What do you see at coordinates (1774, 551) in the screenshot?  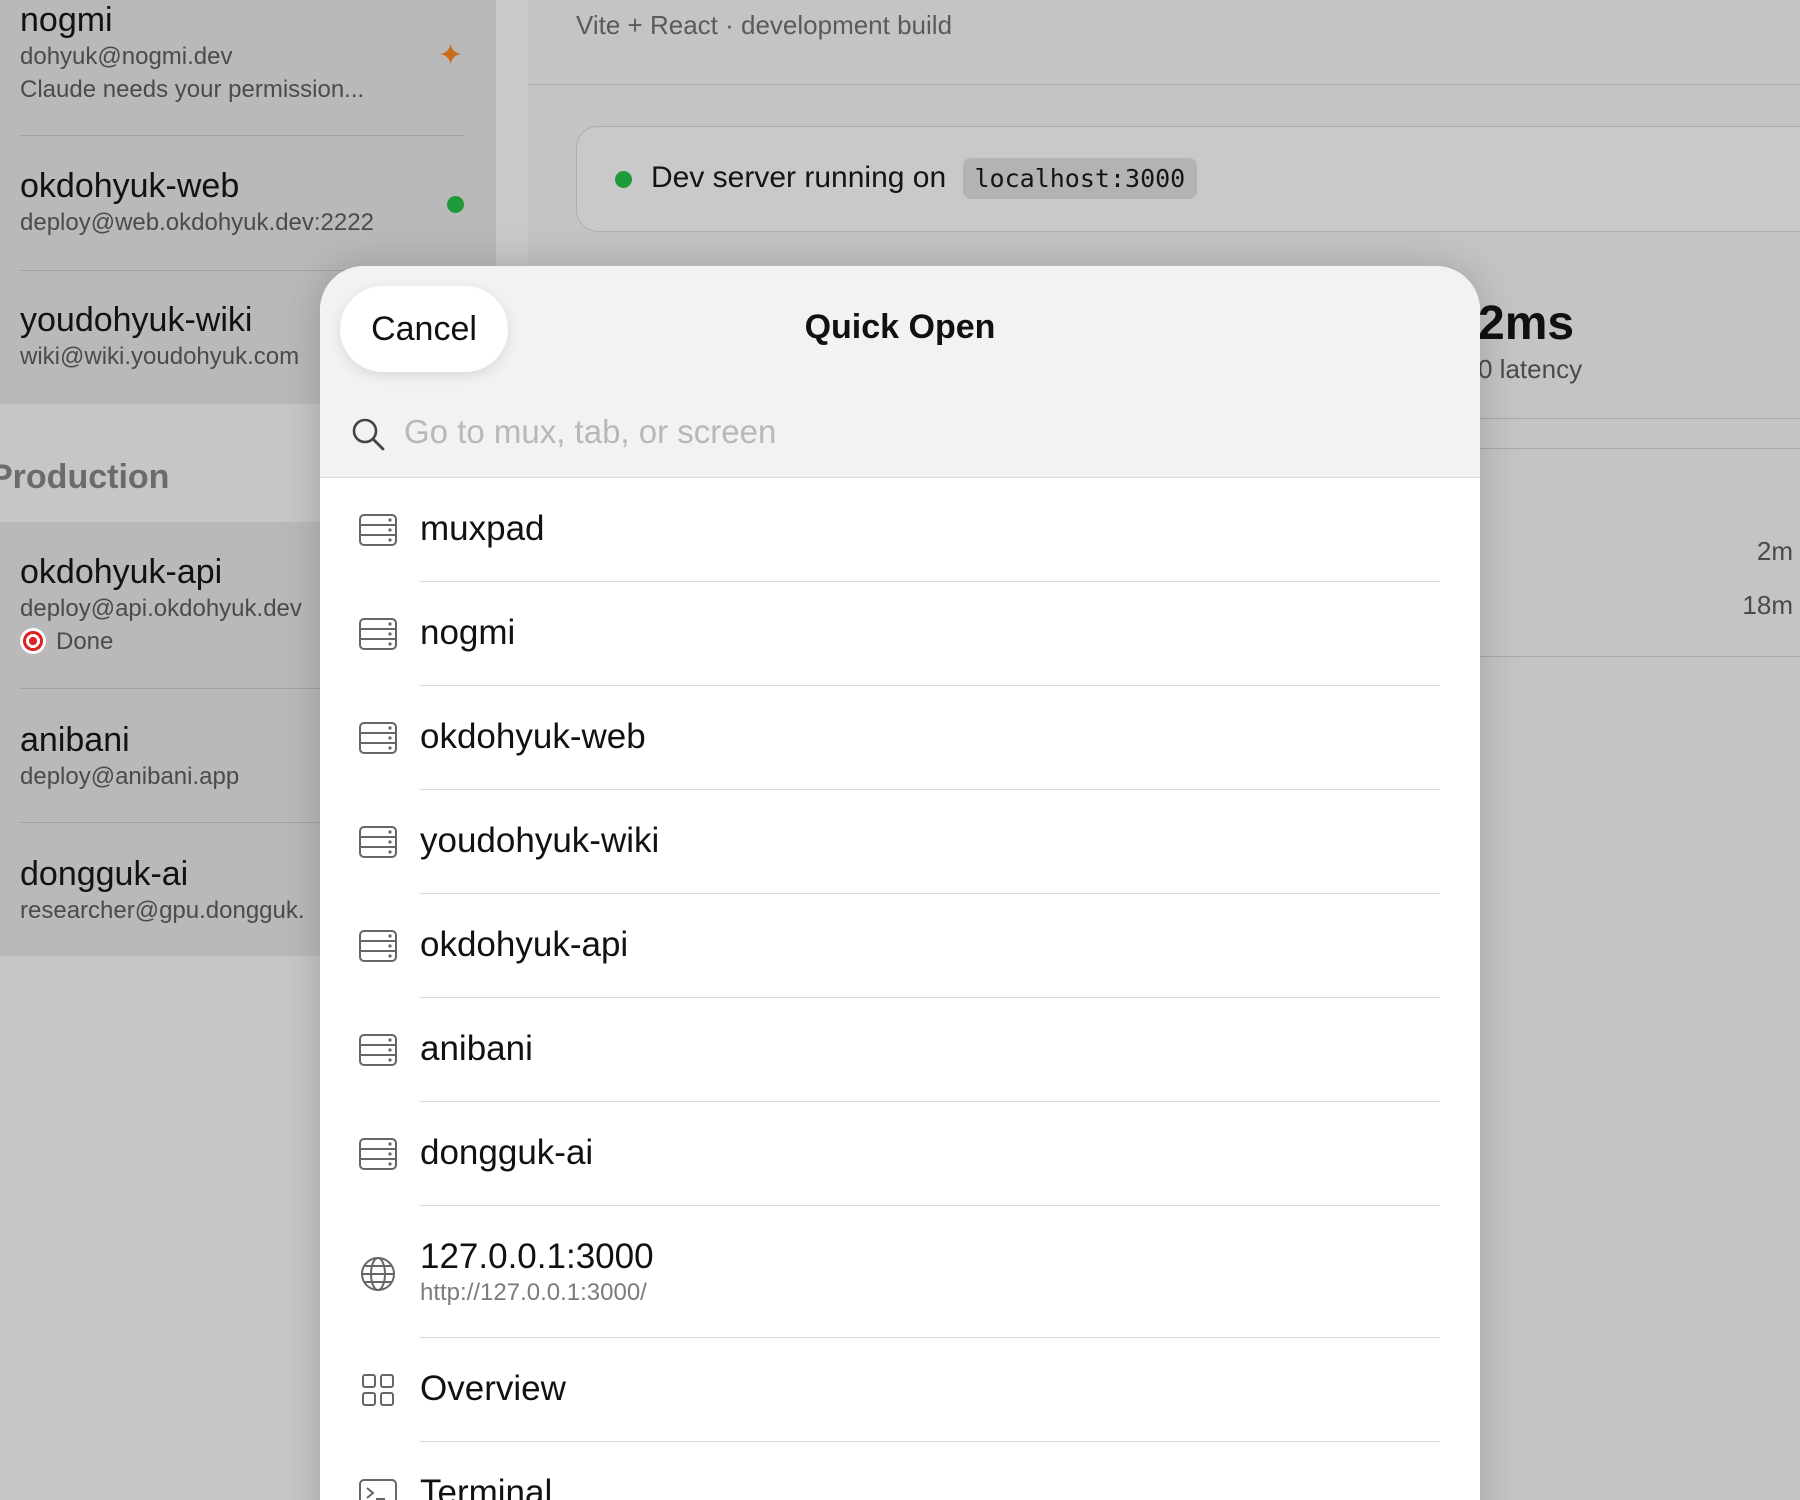 I see `timestamp: 2m` at bounding box center [1774, 551].